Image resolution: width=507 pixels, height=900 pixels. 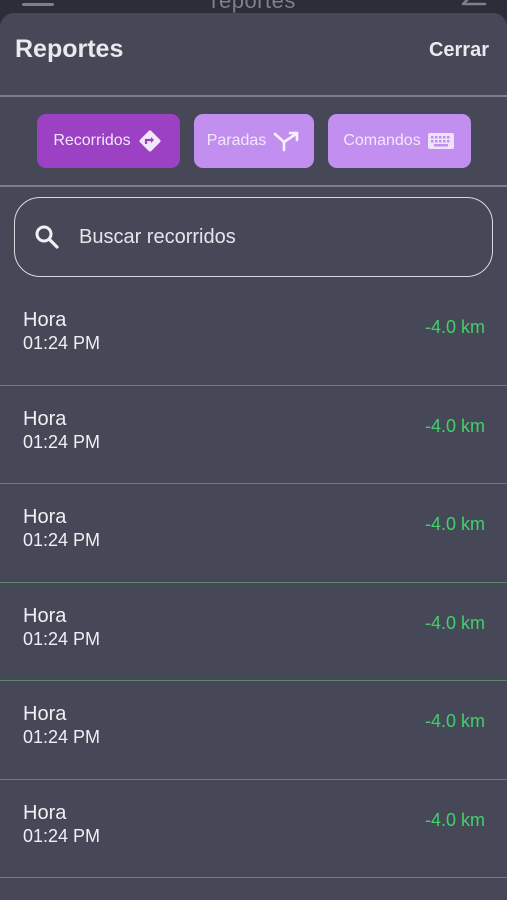 I want to click on report-tabs: Recorridos Paradas Comandos, so click(x=253, y=141).